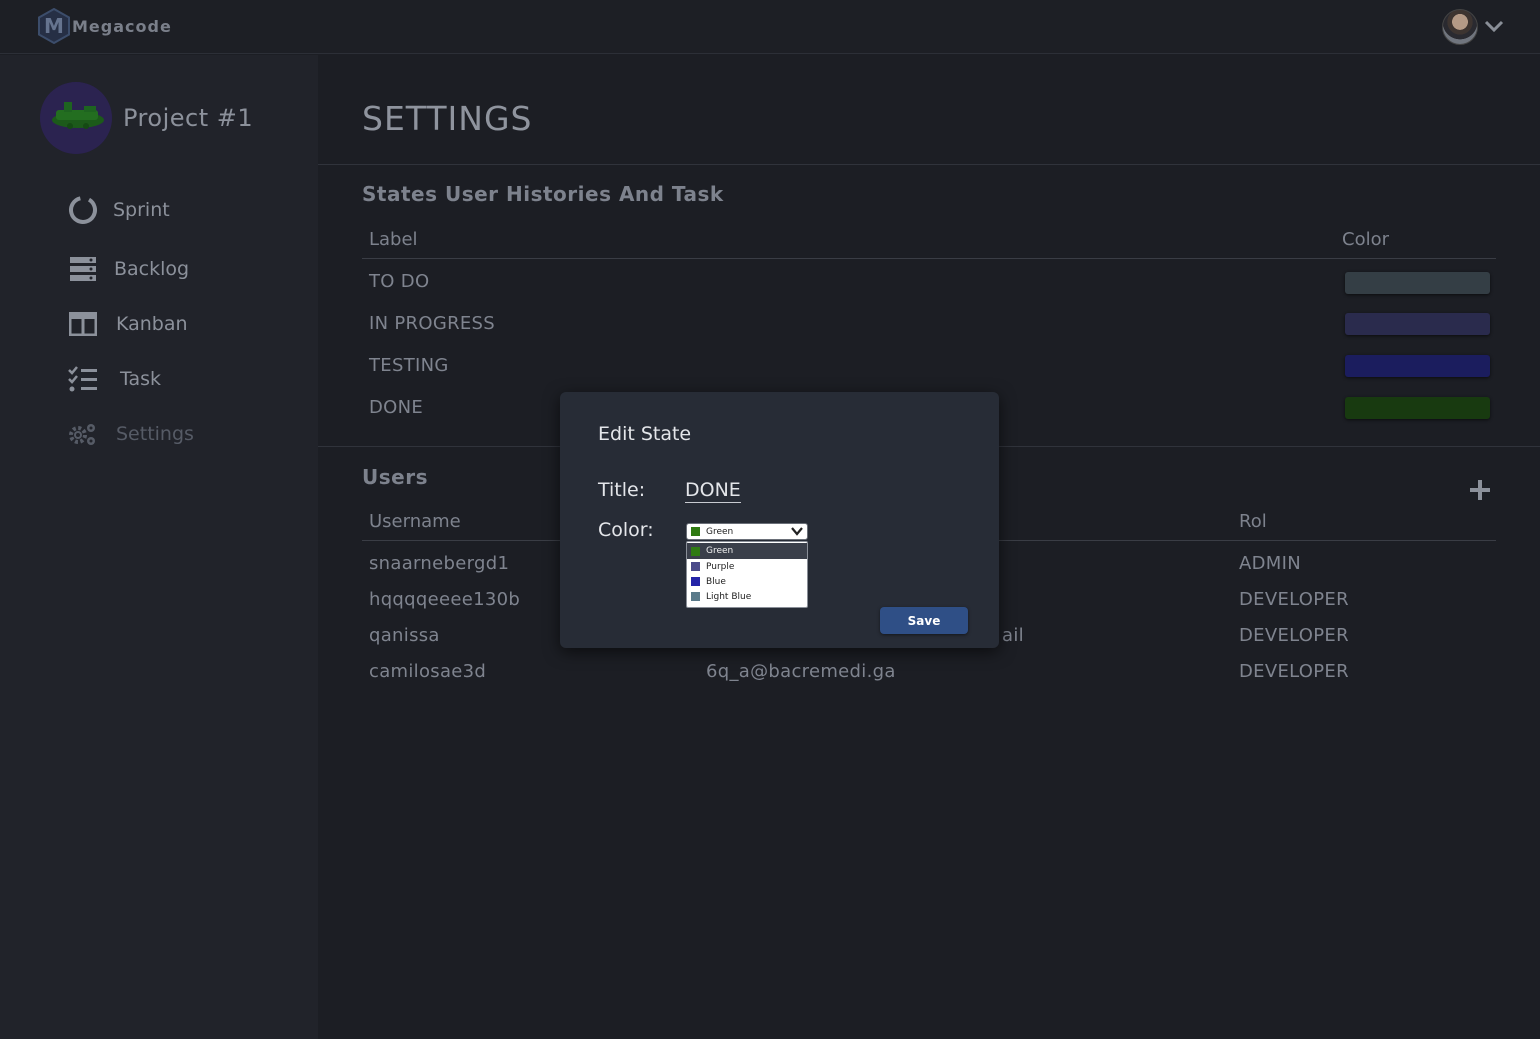  I want to click on save-button: Save, so click(924, 620).